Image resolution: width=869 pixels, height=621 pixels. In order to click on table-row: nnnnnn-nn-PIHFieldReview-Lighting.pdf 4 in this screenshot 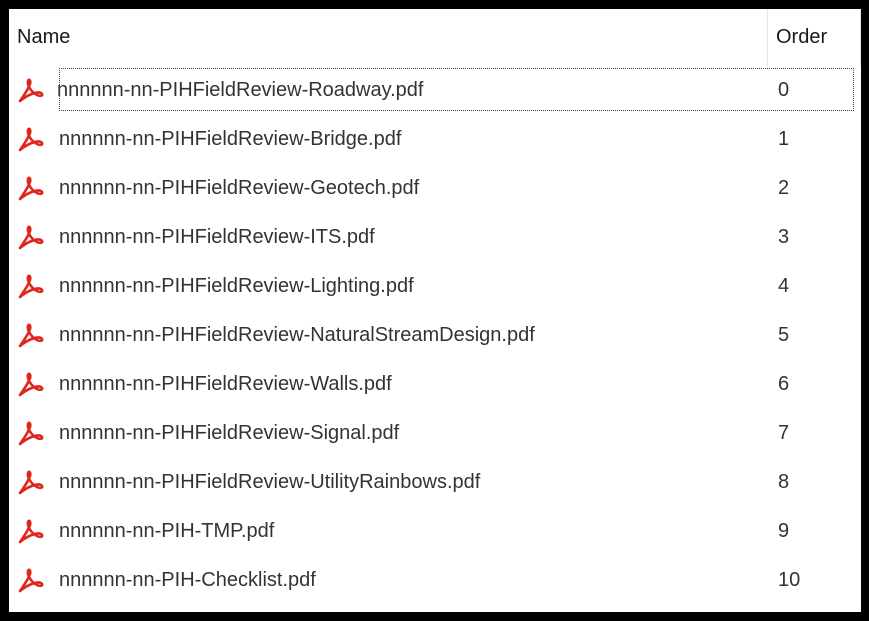, I will do `click(435, 286)`.